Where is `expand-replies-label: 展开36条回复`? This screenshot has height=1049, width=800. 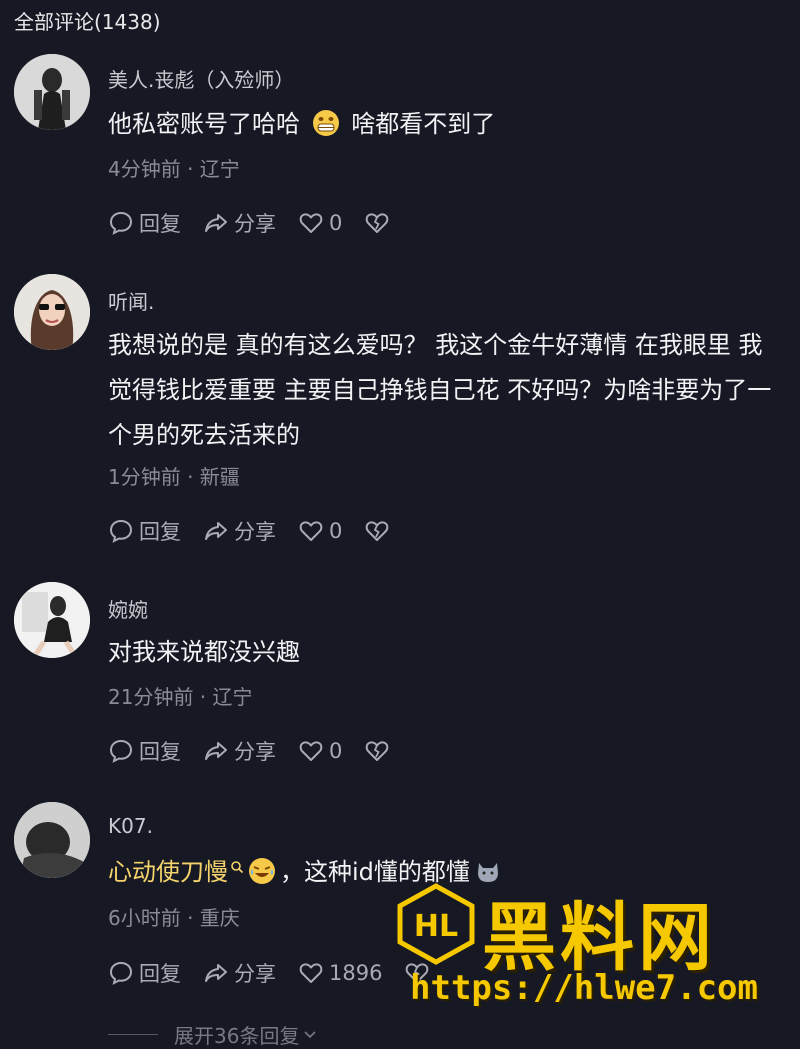
expand-replies-label: 展开36条回复 is located at coordinates (237, 1036).